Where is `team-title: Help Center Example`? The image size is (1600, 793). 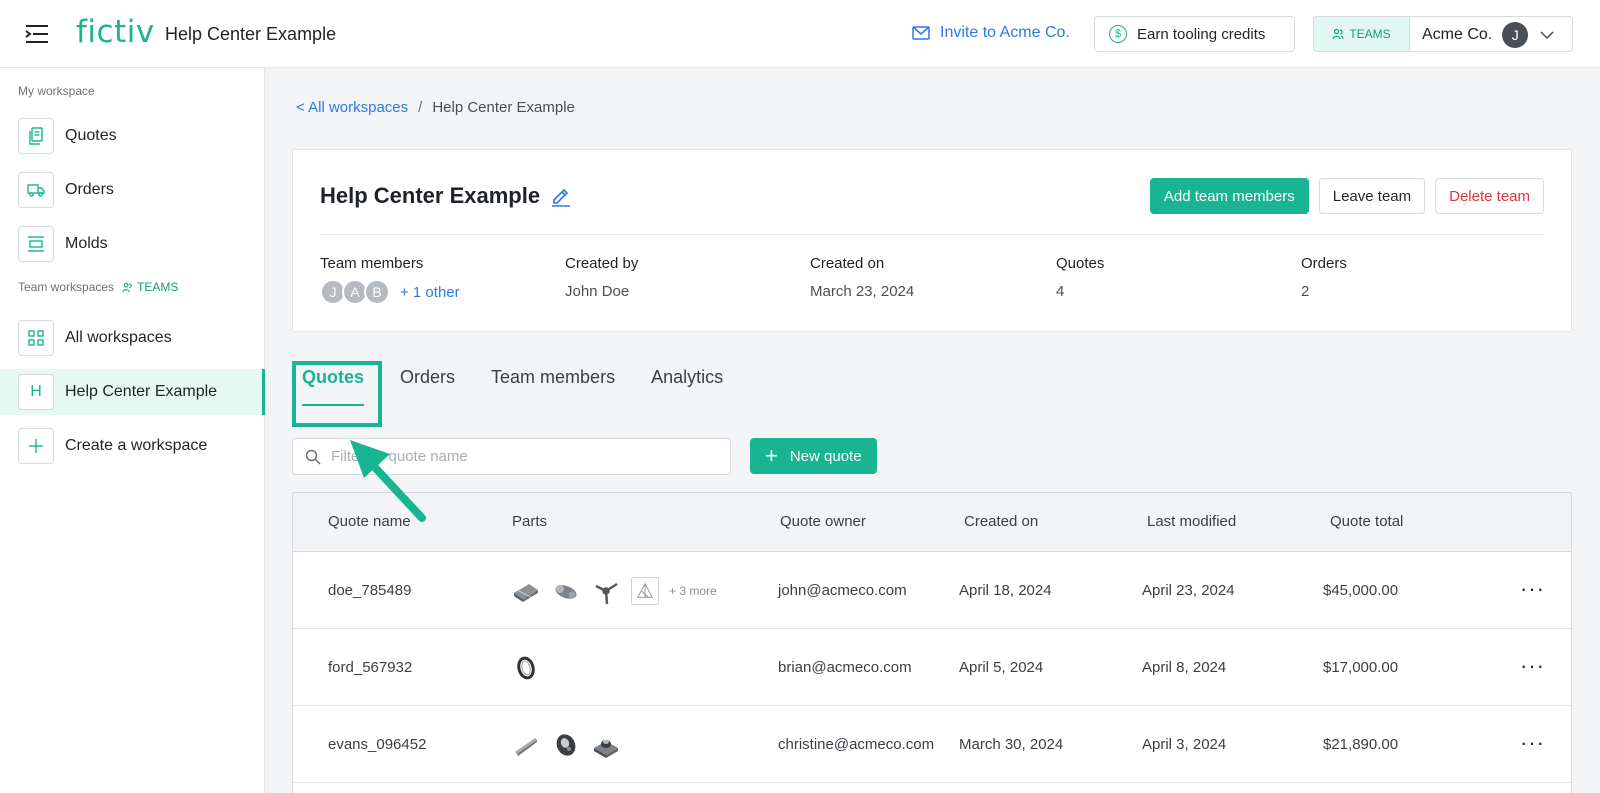 team-title: Help Center Example is located at coordinates (446, 196).